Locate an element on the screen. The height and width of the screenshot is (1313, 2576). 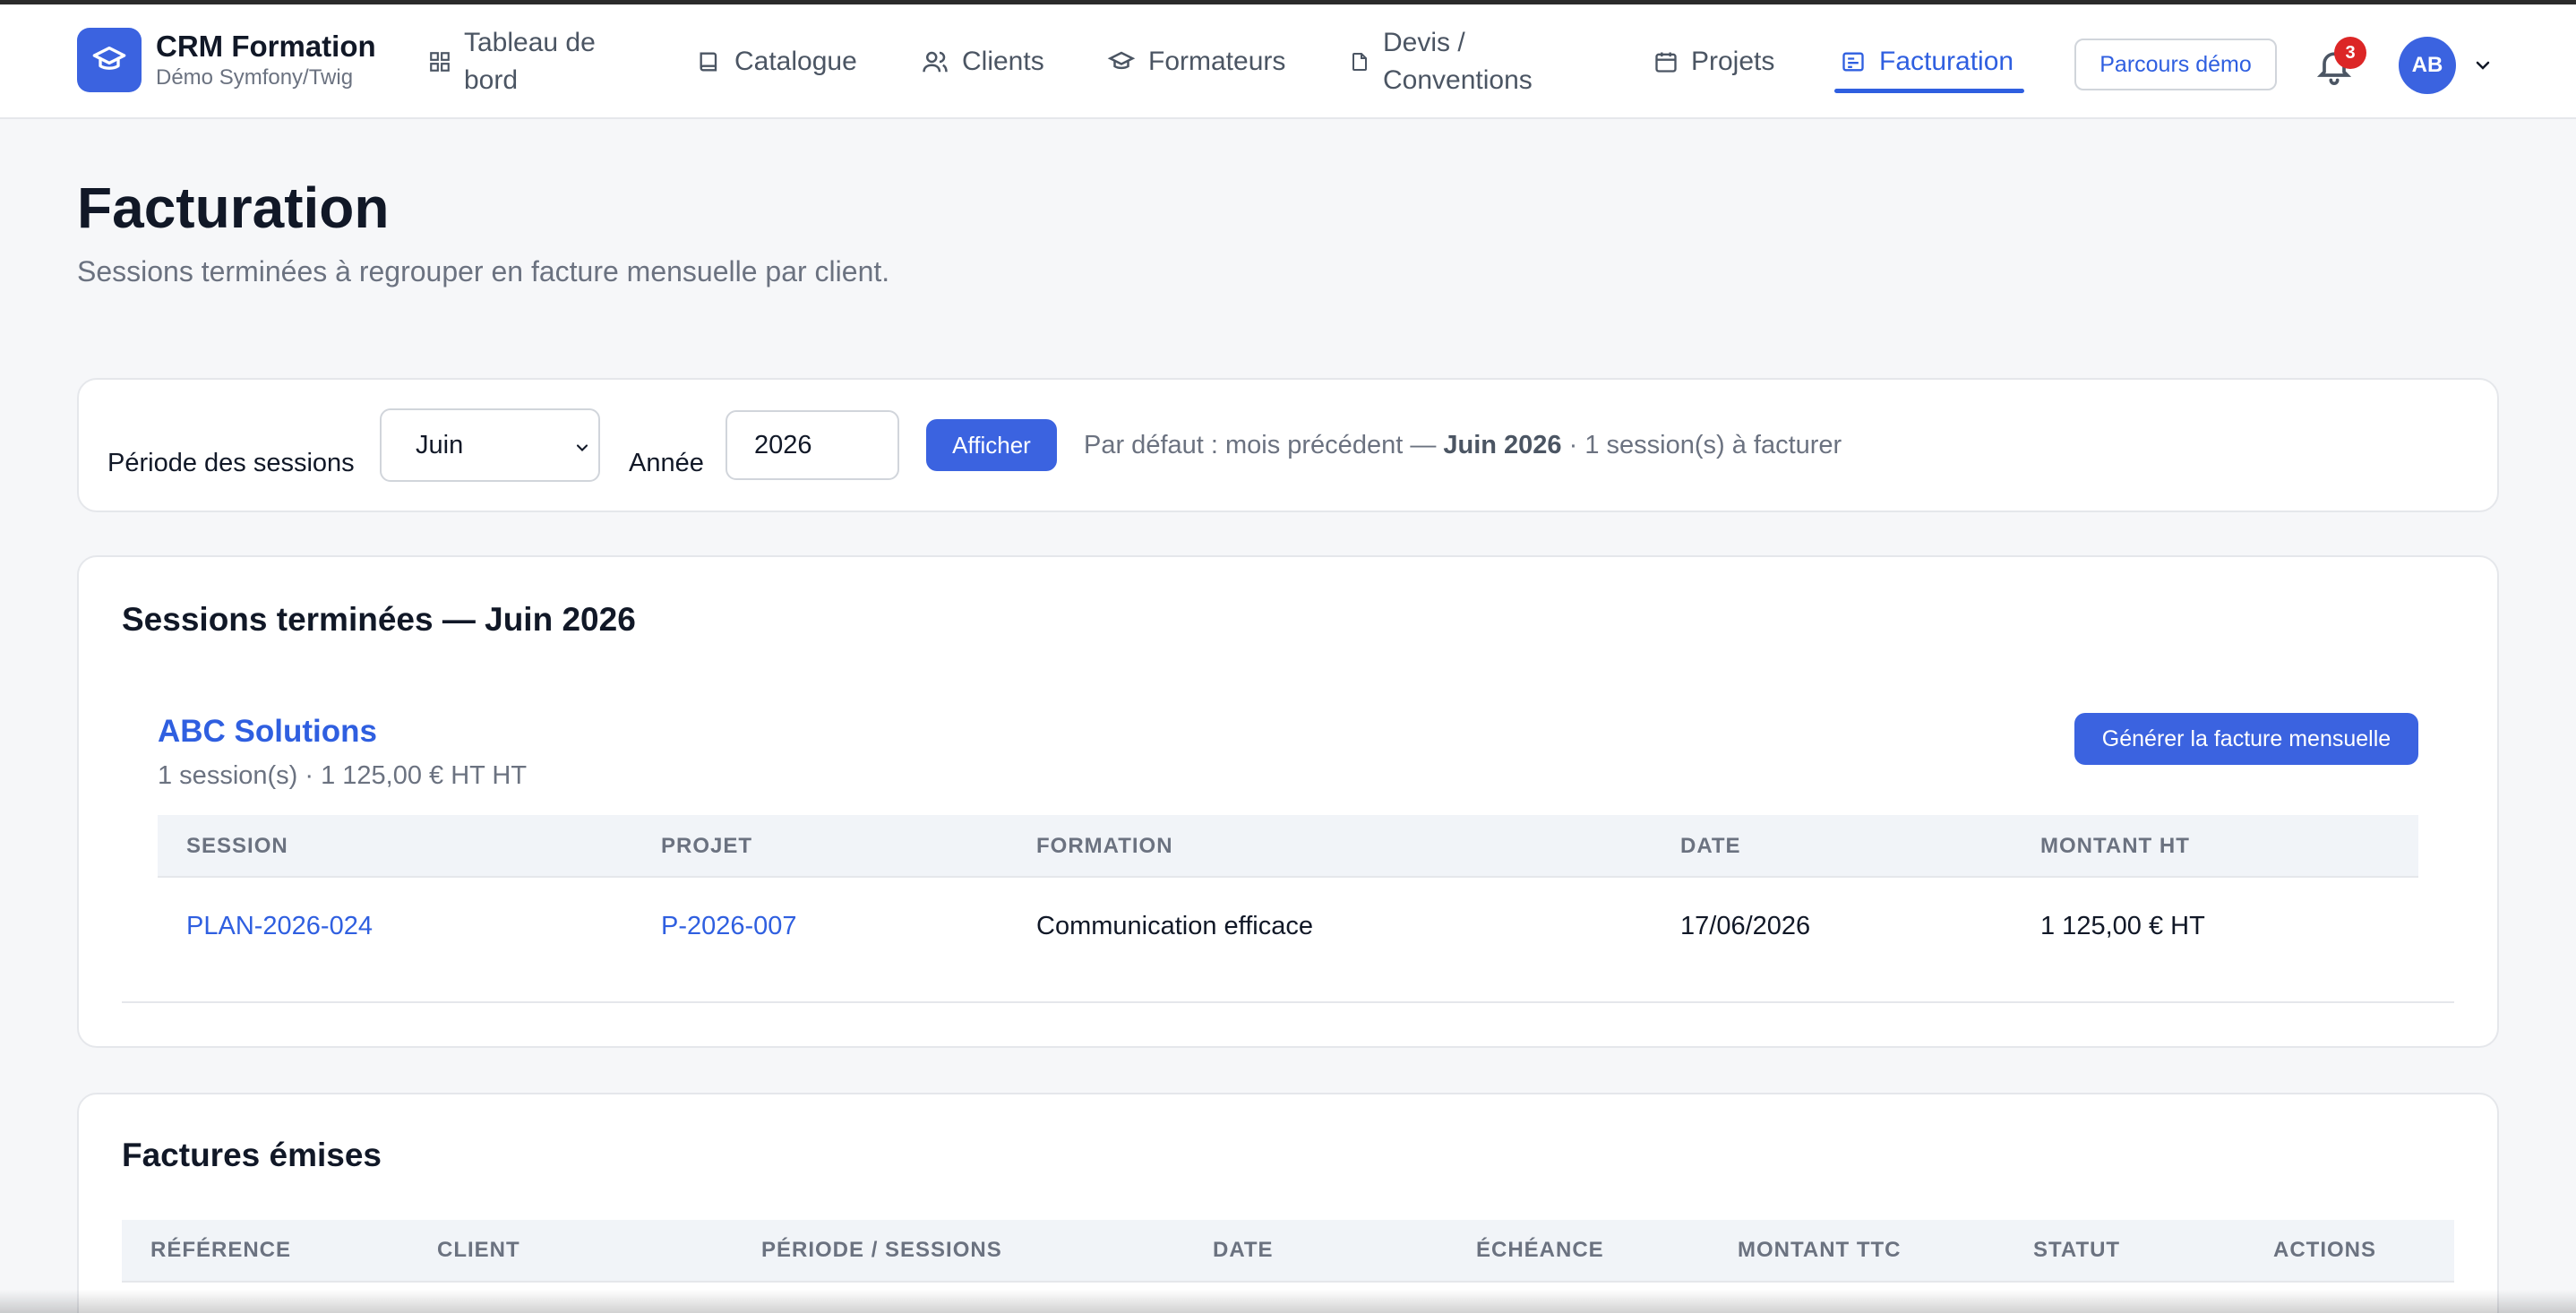
month-select-value: Juin is located at coordinates (440, 444).